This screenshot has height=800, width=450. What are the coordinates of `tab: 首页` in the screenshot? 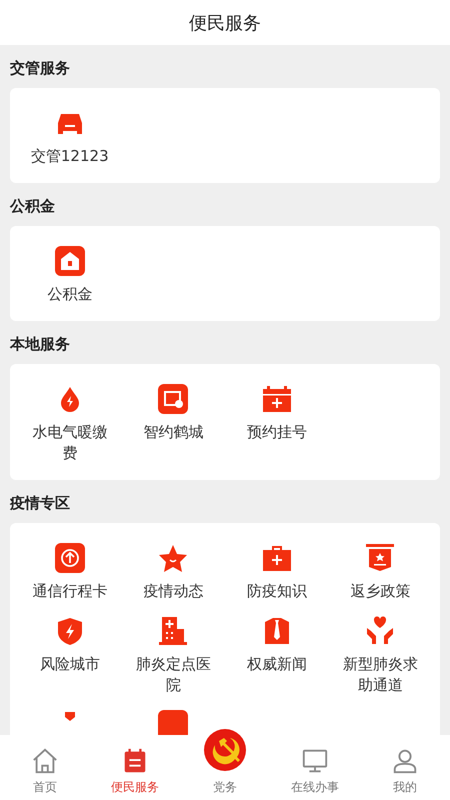 It's located at (45, 767).